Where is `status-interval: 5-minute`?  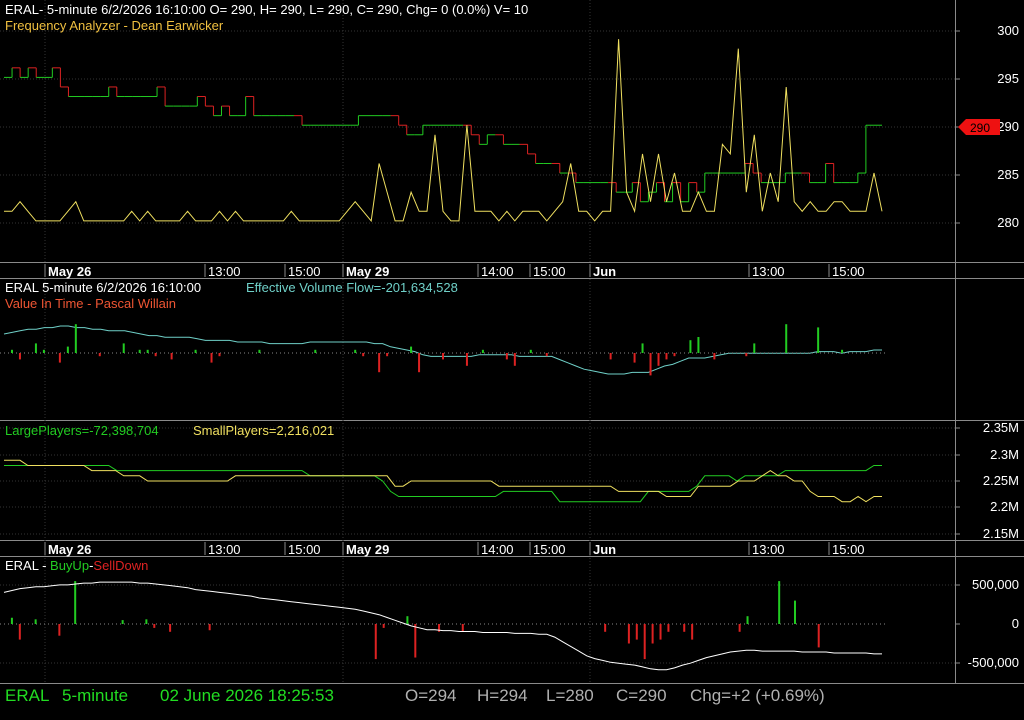 status-interval: 5-minute is located at coordinates (95, 695).